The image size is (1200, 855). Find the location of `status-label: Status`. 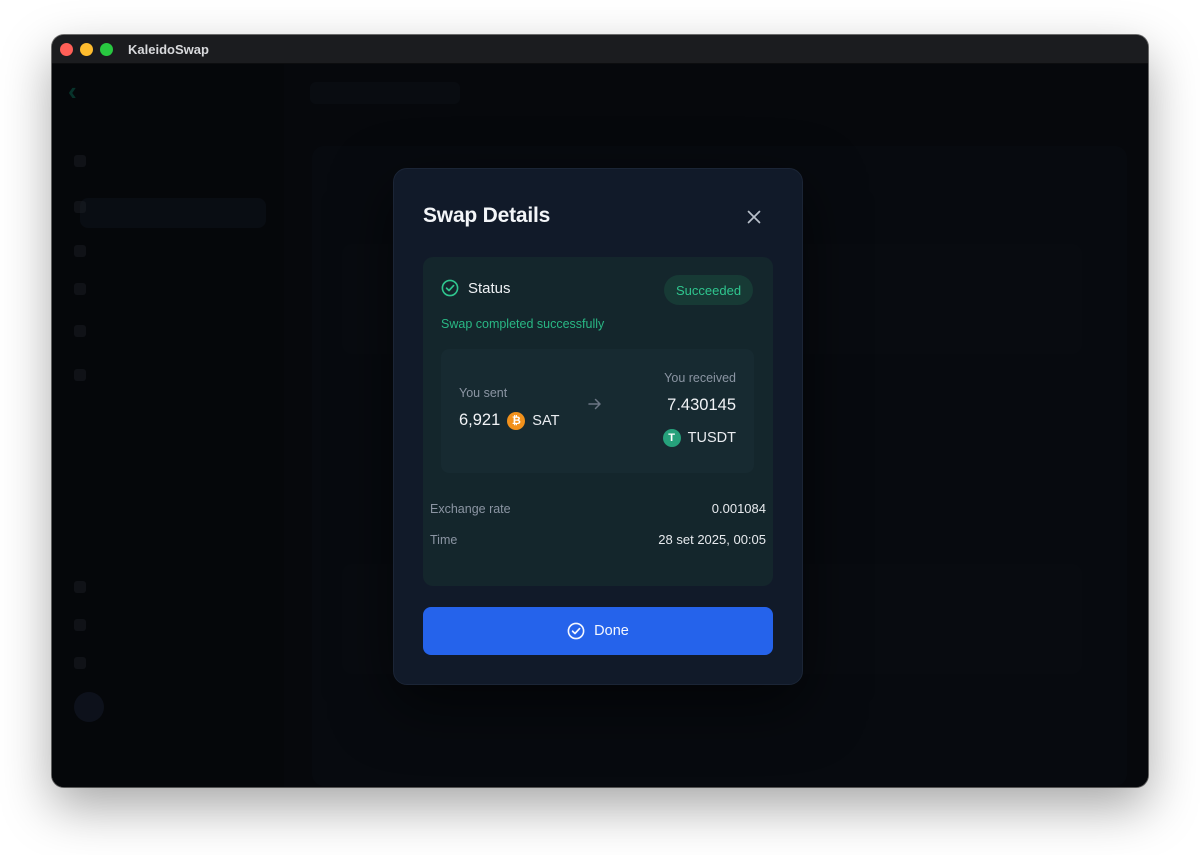

status-label: Status is located at coordinates (489, 288).